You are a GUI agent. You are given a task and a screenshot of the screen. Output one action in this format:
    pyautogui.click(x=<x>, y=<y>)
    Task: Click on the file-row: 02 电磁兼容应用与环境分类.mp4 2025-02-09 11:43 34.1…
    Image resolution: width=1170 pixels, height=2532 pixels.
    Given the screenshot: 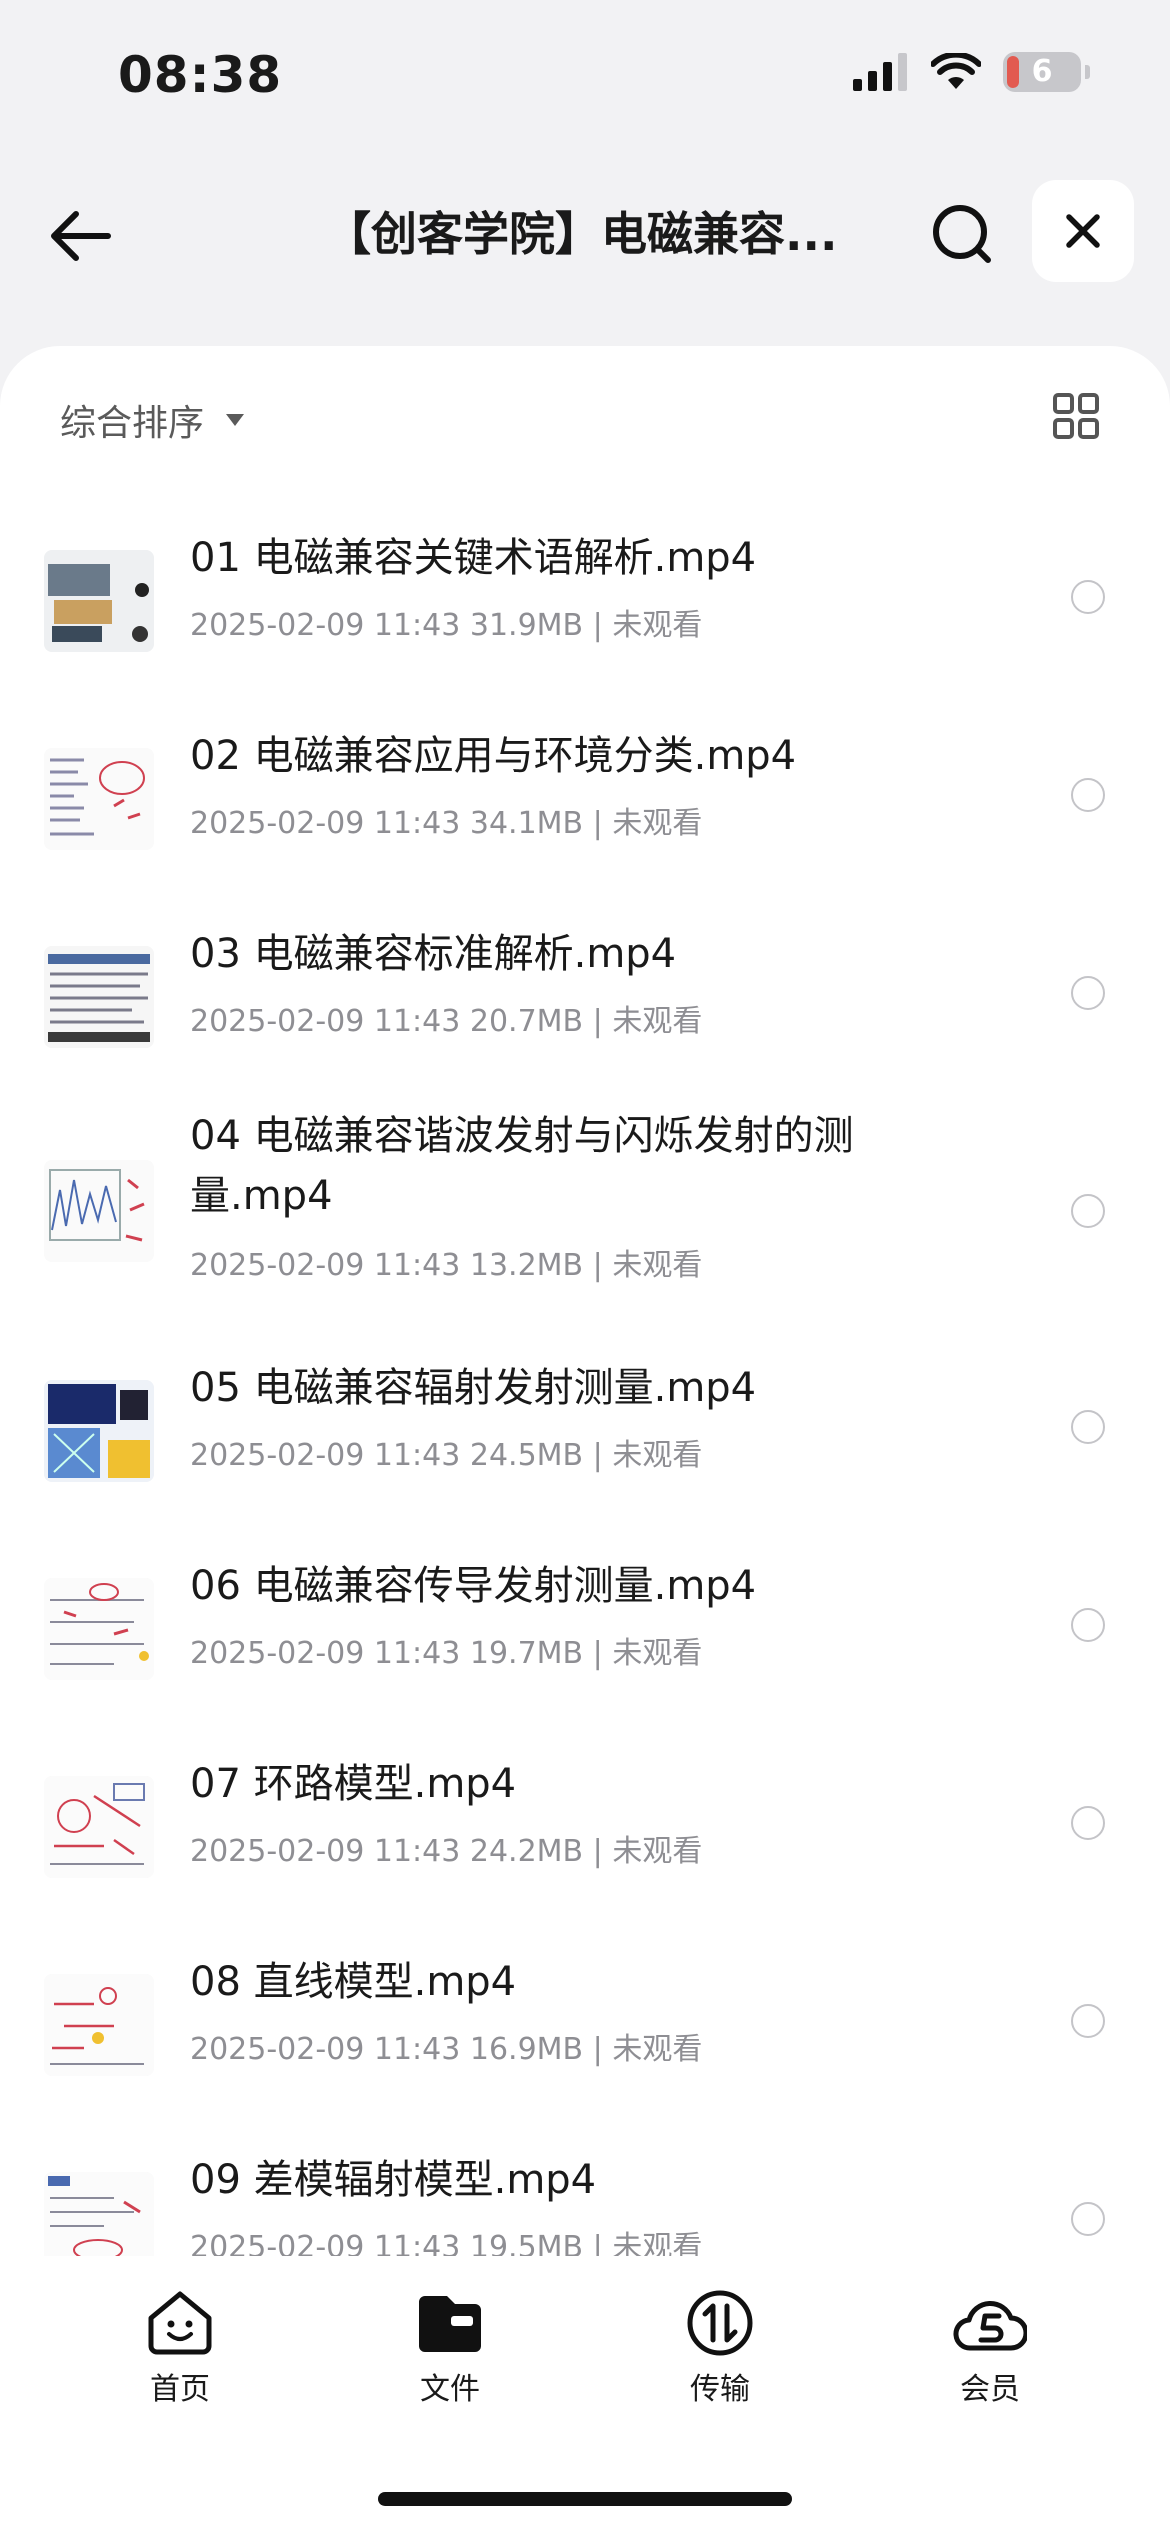 What is the action you would take?
    pyautogui.click(x=585, y=793)
    